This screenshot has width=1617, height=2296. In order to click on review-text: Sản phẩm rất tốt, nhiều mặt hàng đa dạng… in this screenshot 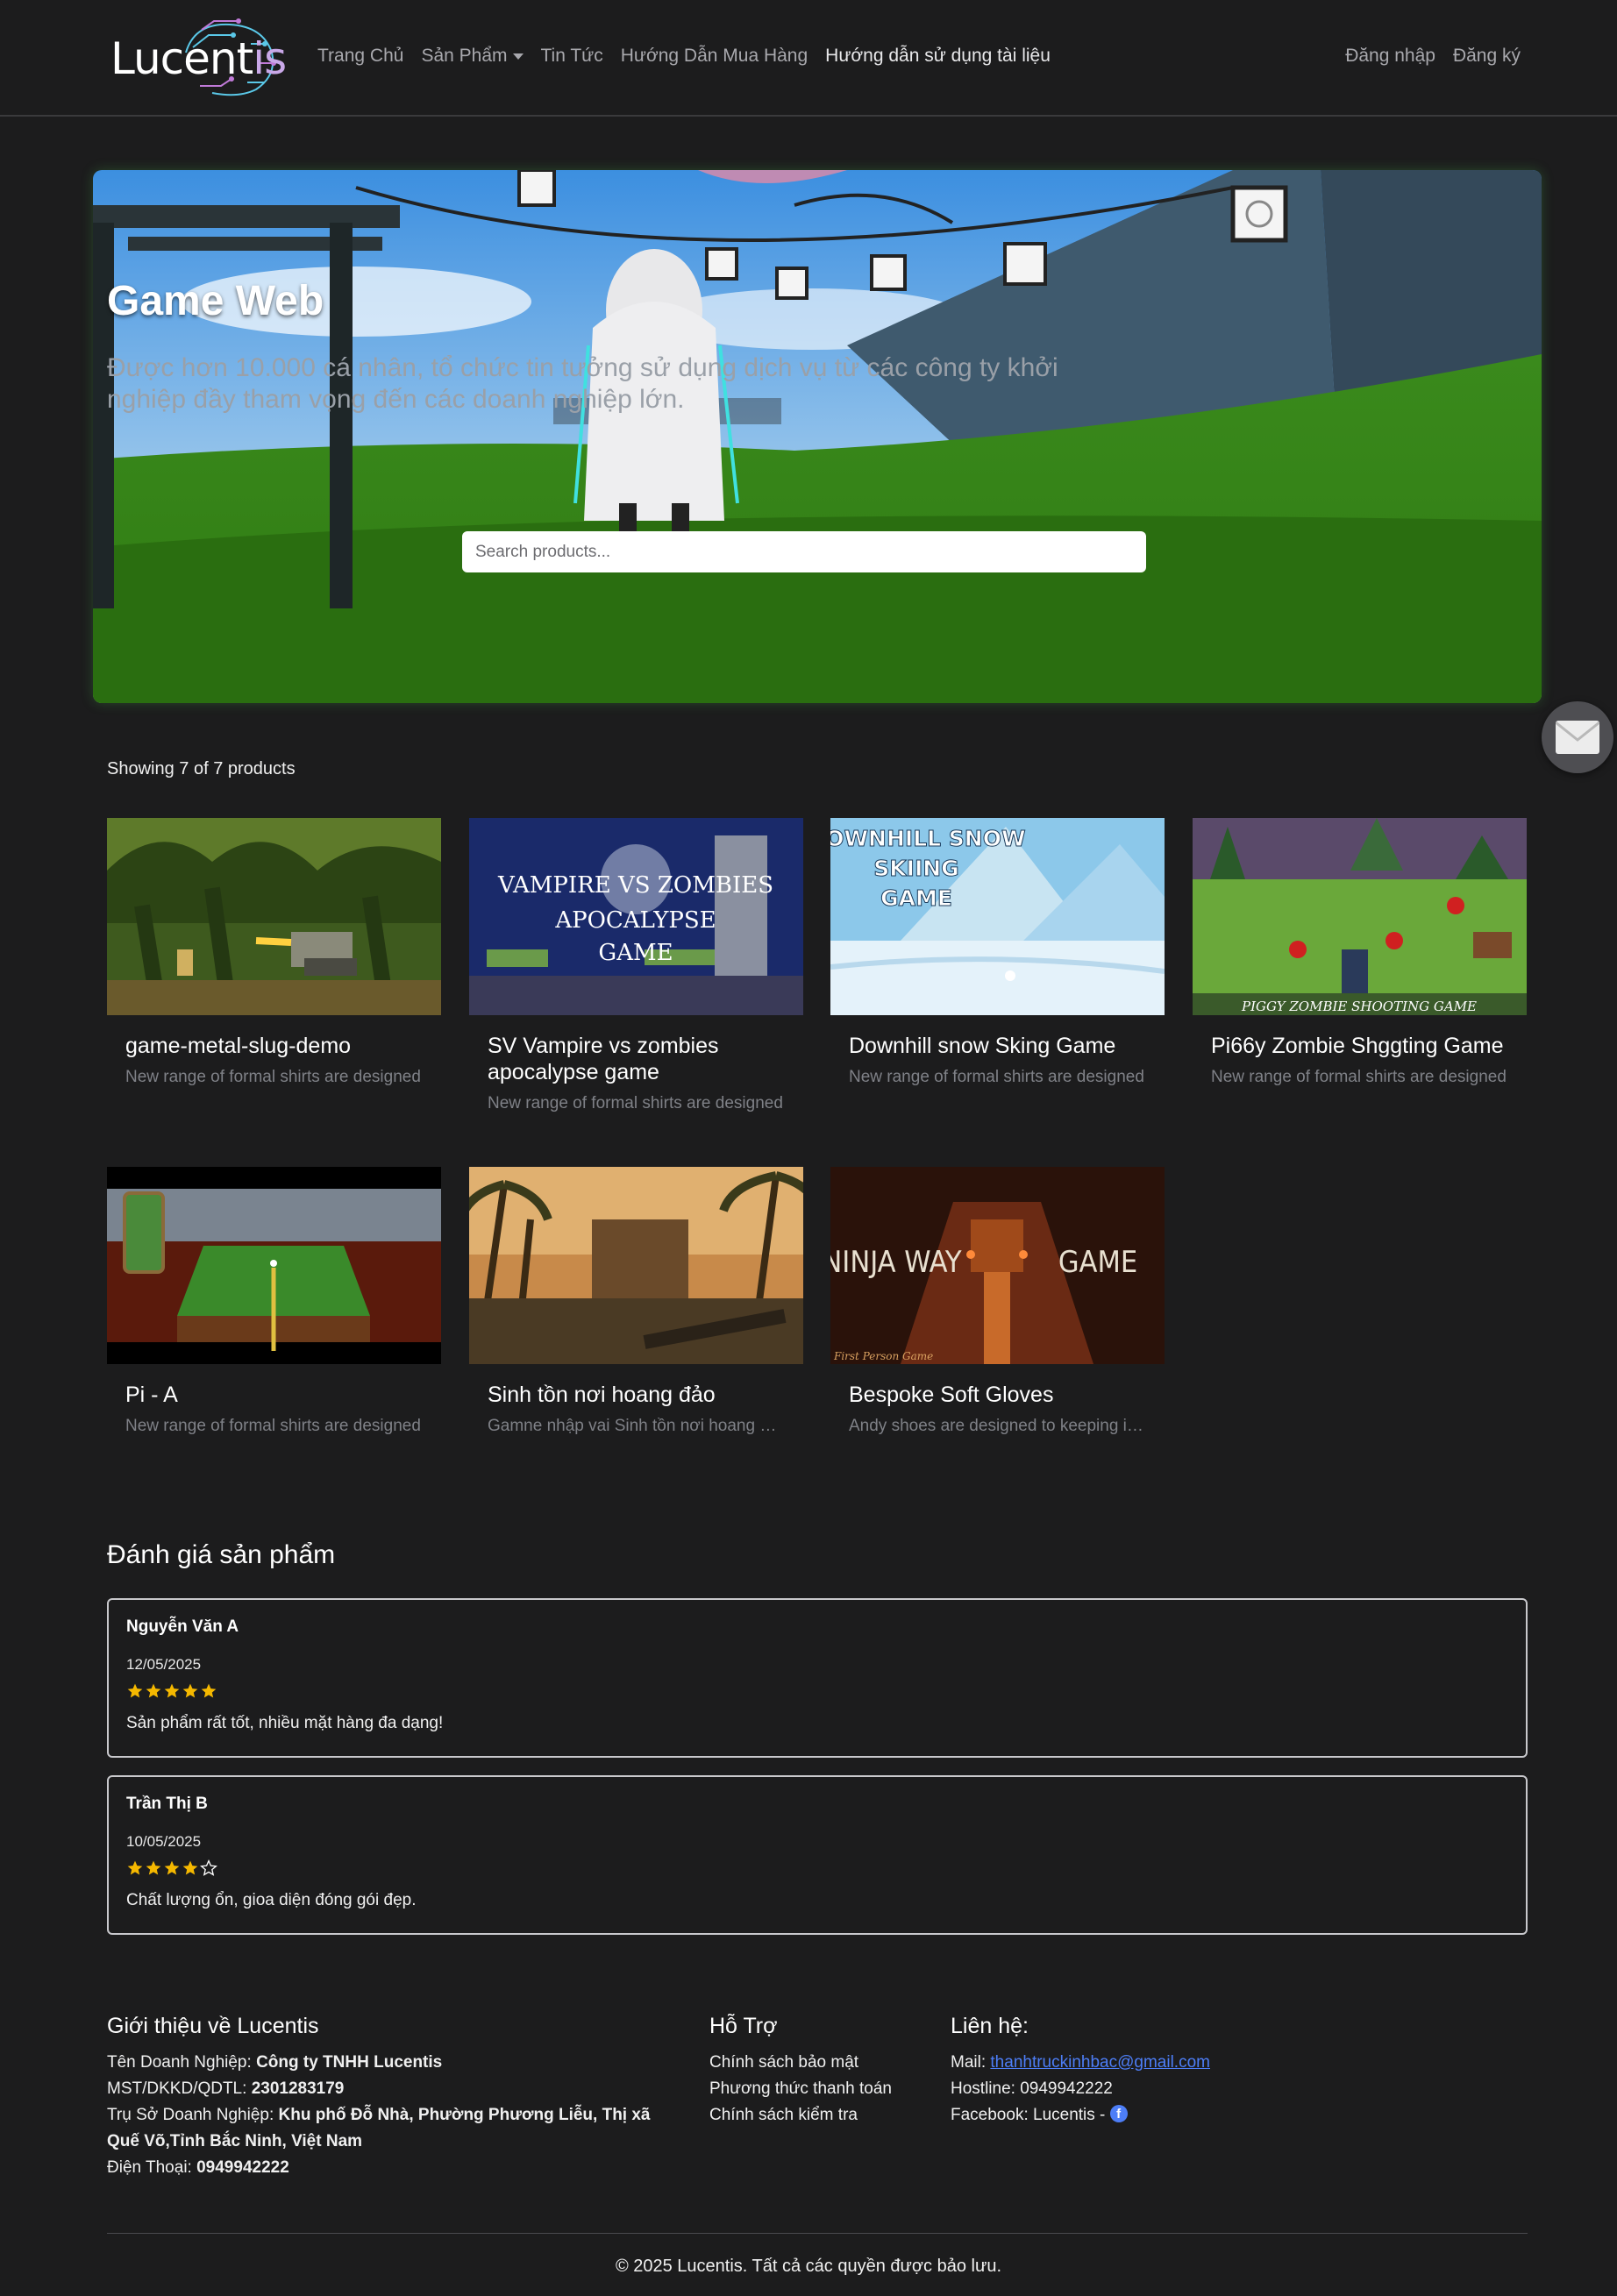, I will do `click(285, 1723)`.